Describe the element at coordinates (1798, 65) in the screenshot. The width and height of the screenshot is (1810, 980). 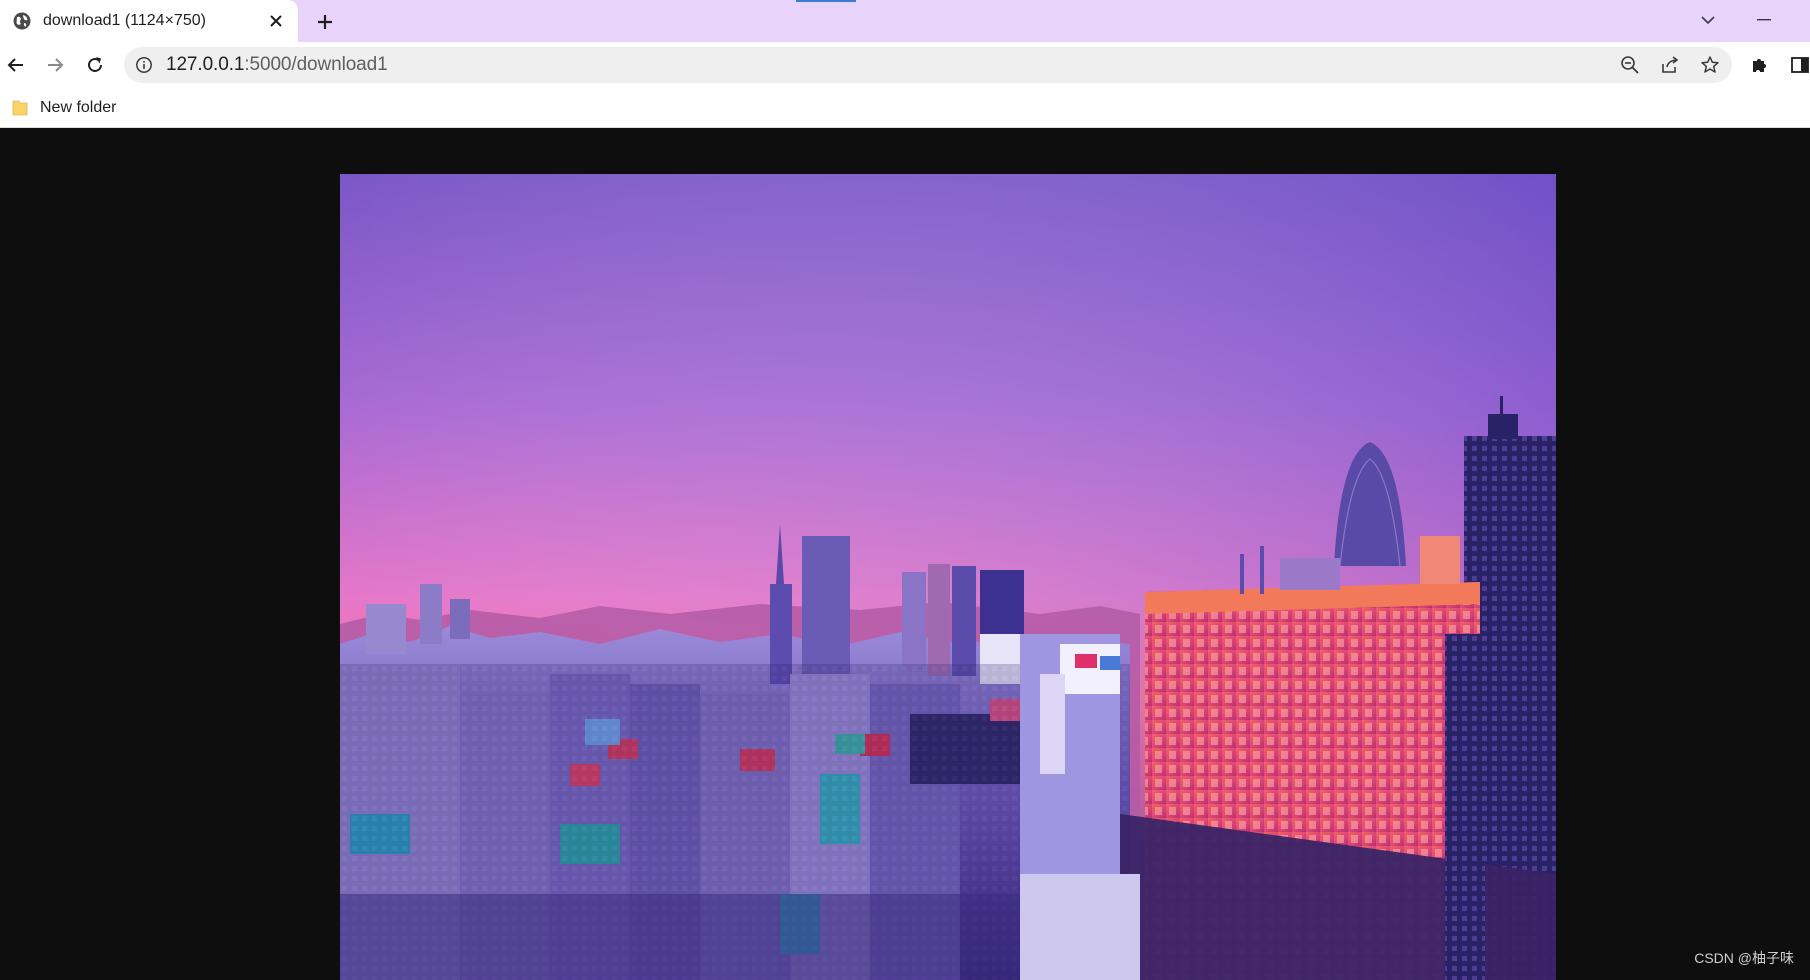
I see `side-panel-icon` at that location.